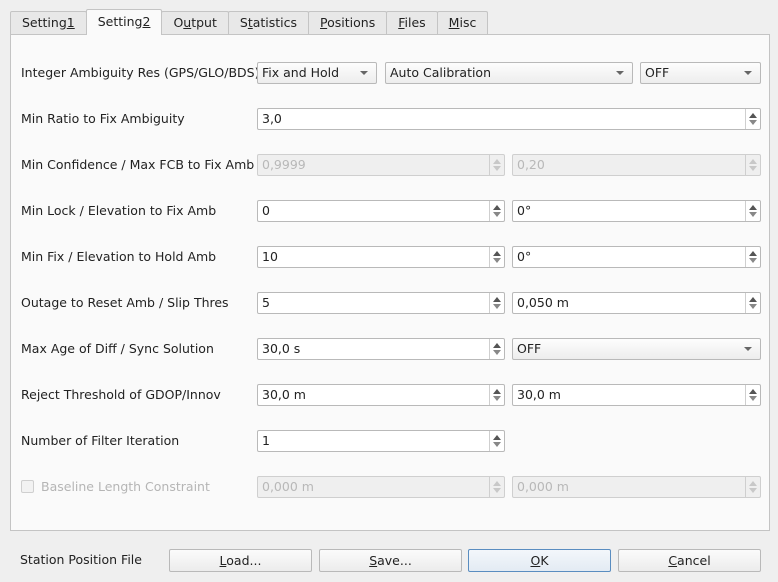 This screenshot has width=778, height=582. Describe the element at coordinates (636, 257) in the screenshot. I see `hold-elevation-spinbox: 0°` at that location.